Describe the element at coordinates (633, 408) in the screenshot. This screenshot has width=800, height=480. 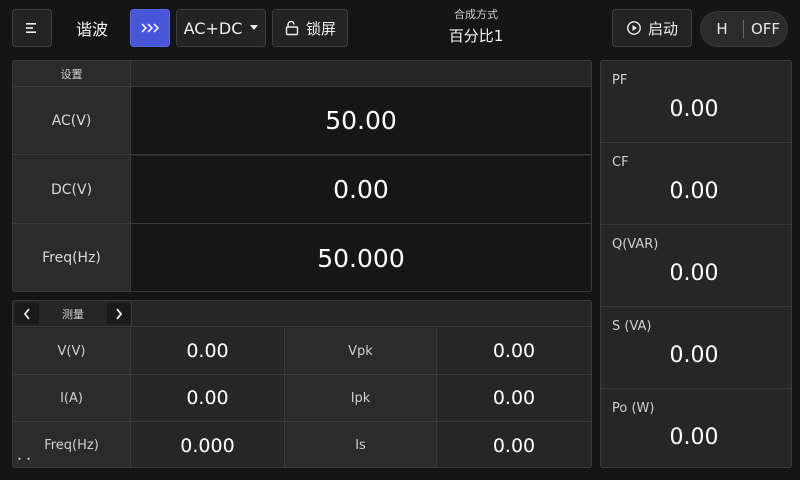
I see `readout-label: Po (W)` at that location.